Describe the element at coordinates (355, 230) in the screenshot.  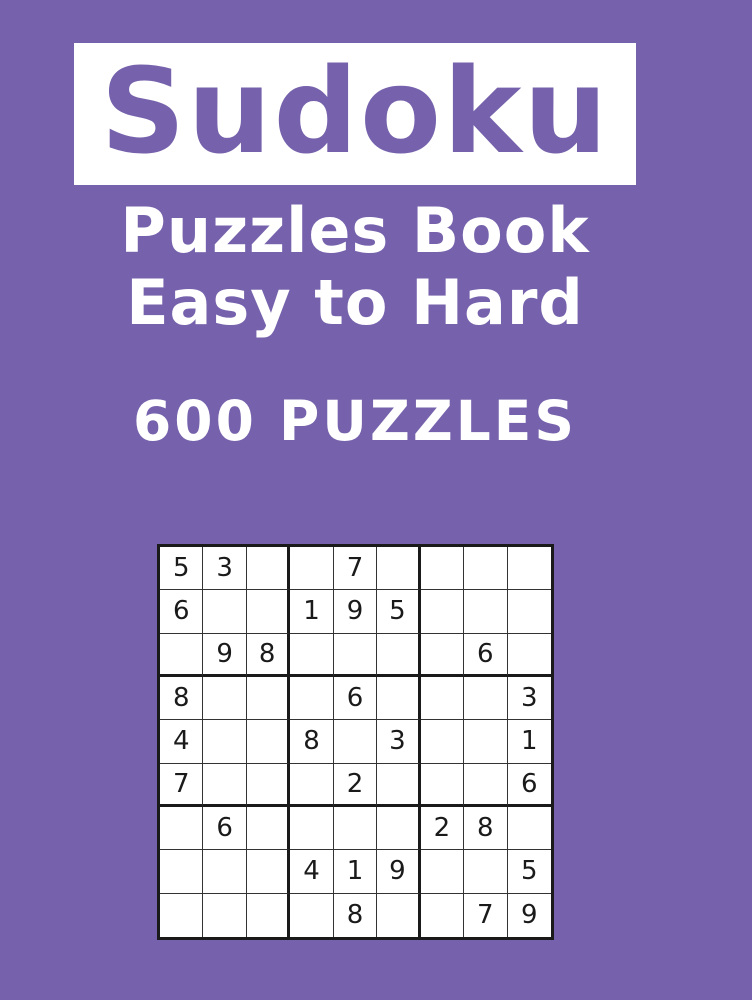
I see `subtitle-line-1: Puzzles Book` at that location.